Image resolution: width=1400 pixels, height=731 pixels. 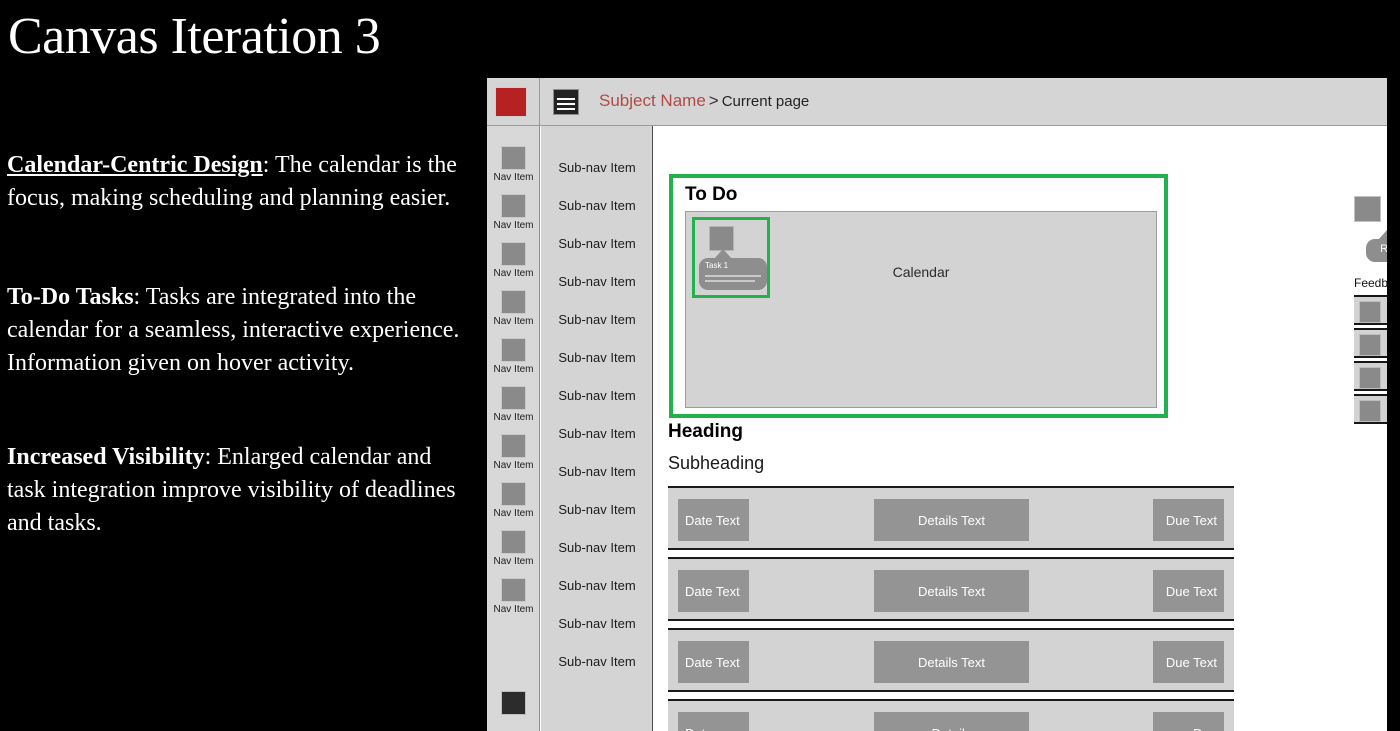 What do you see at coordinates (1370, 283) in the screenshot?
I see `feedback-label: Feedback` at bounding box center [1370, 283].